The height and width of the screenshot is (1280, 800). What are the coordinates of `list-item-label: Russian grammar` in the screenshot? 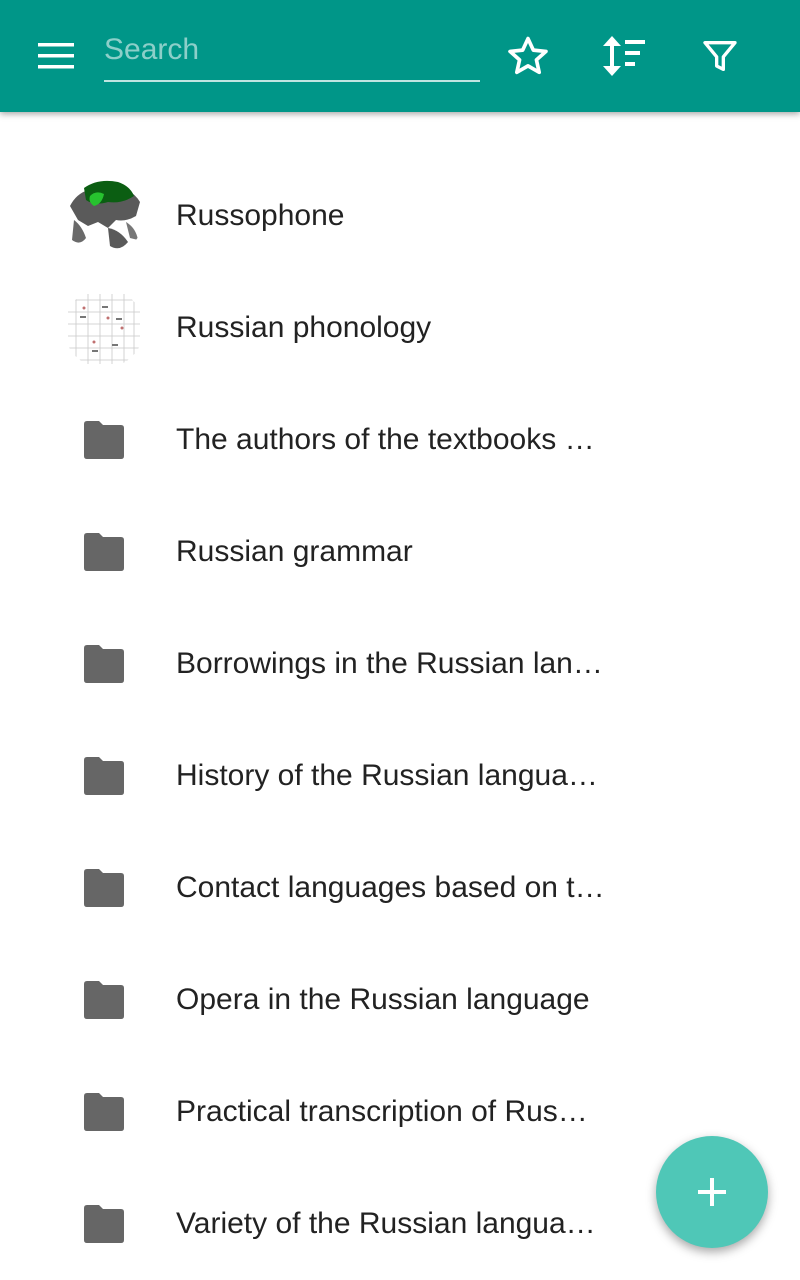 It's located at (294, 551).